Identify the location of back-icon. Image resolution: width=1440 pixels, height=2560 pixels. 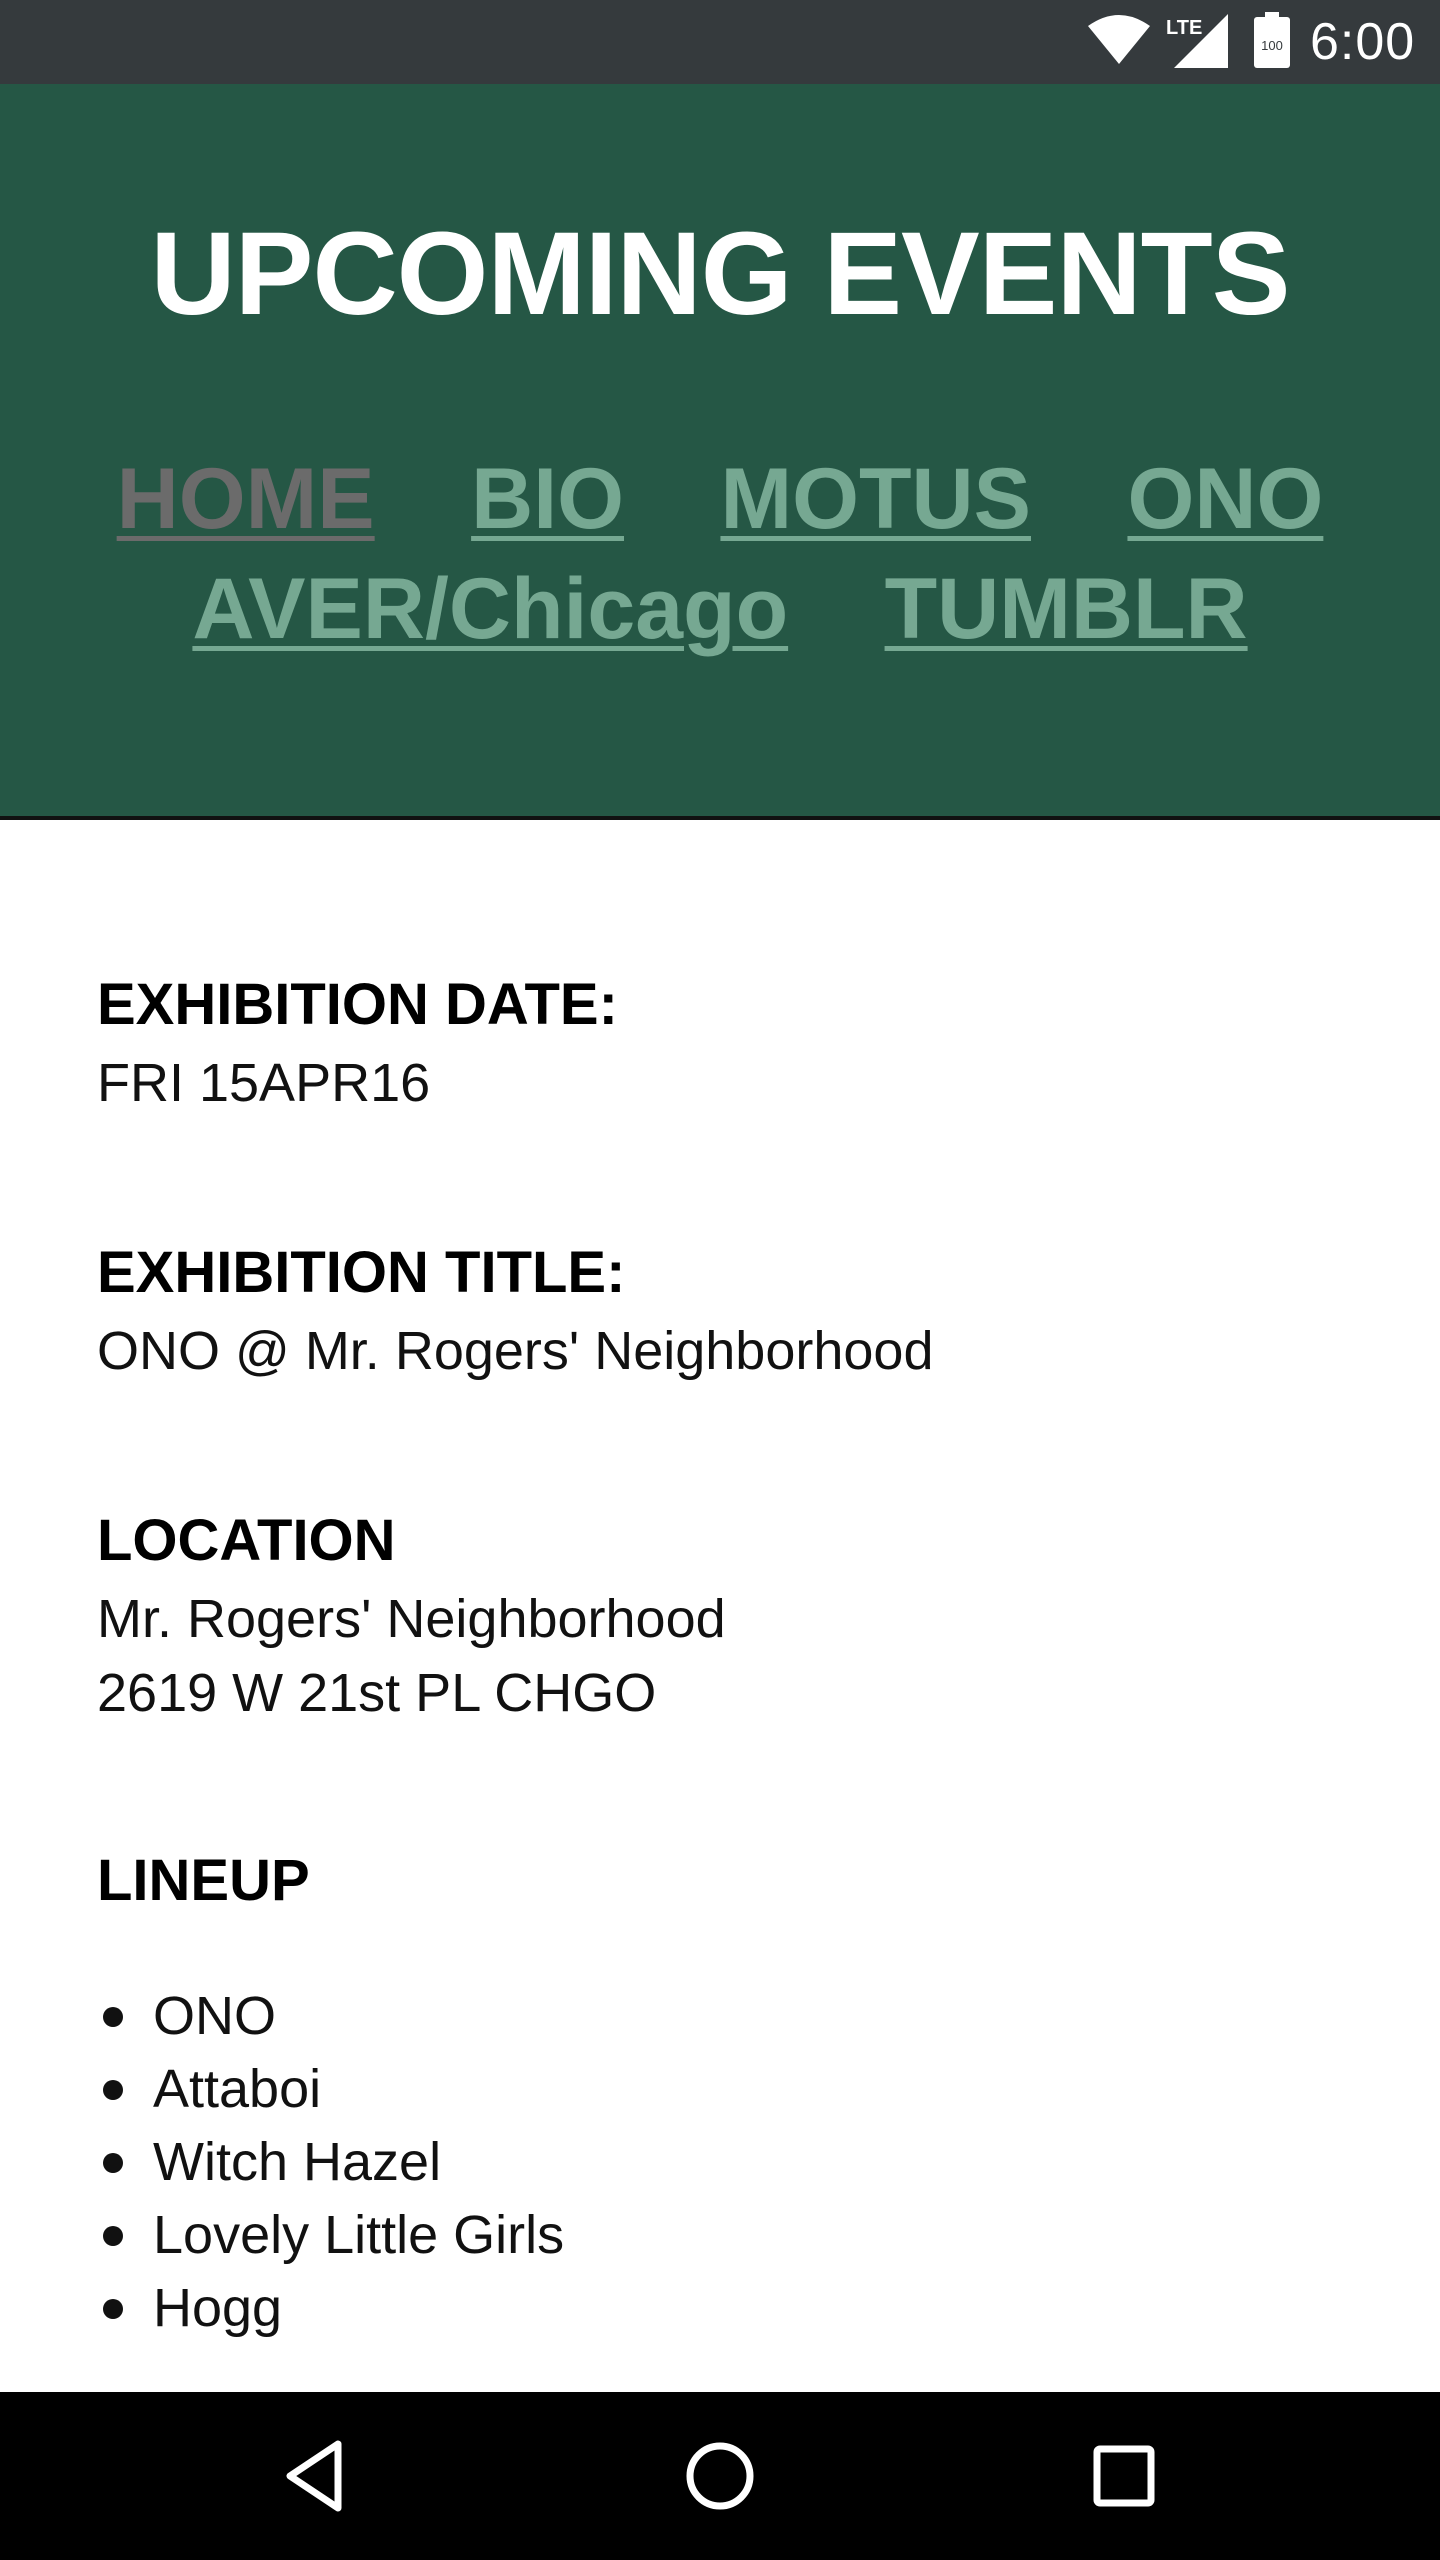
(316, 2476).